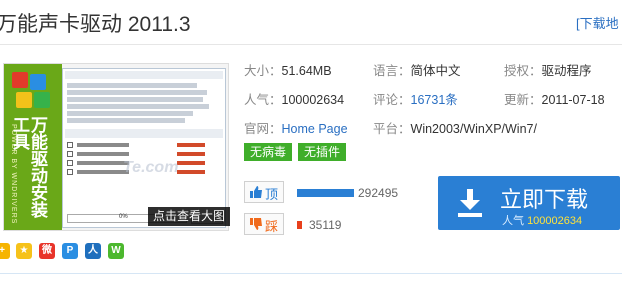 Image resolution: width=622 pixels, height=290 pixels. What do you see at coordinates (566, 71) in the screenshot?
I see `license-value: 驱动程序` at bounding box center [566, 71].